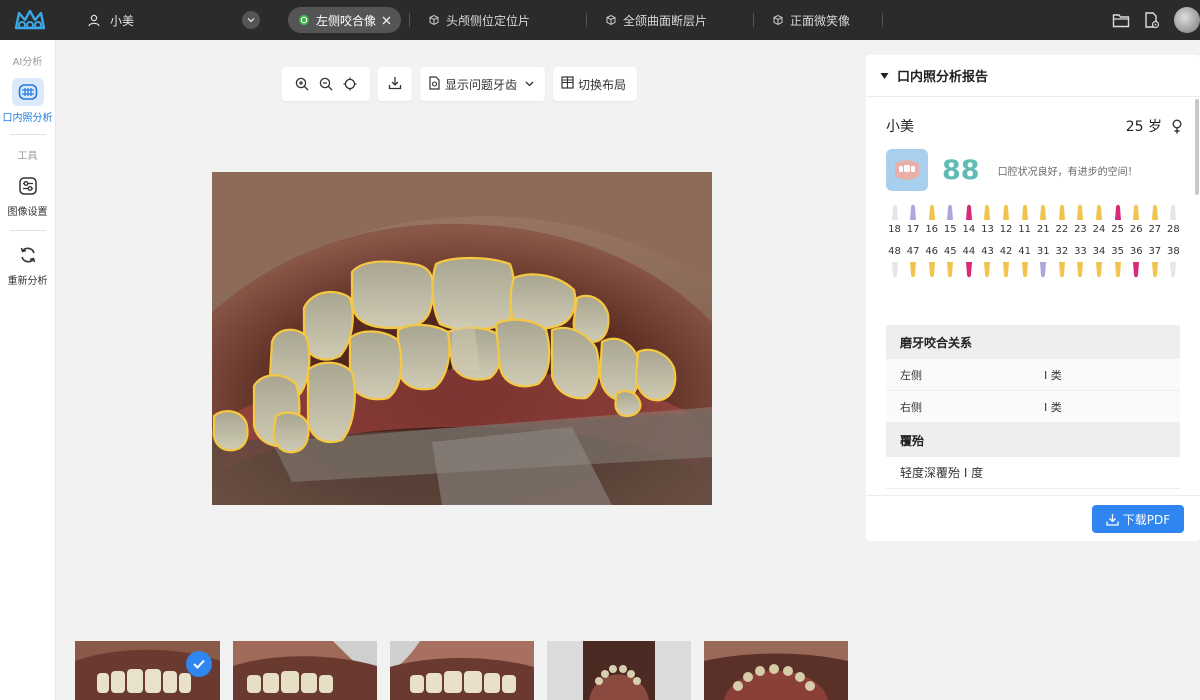  I want to click on tooth-44: 44, so click(968, 262).